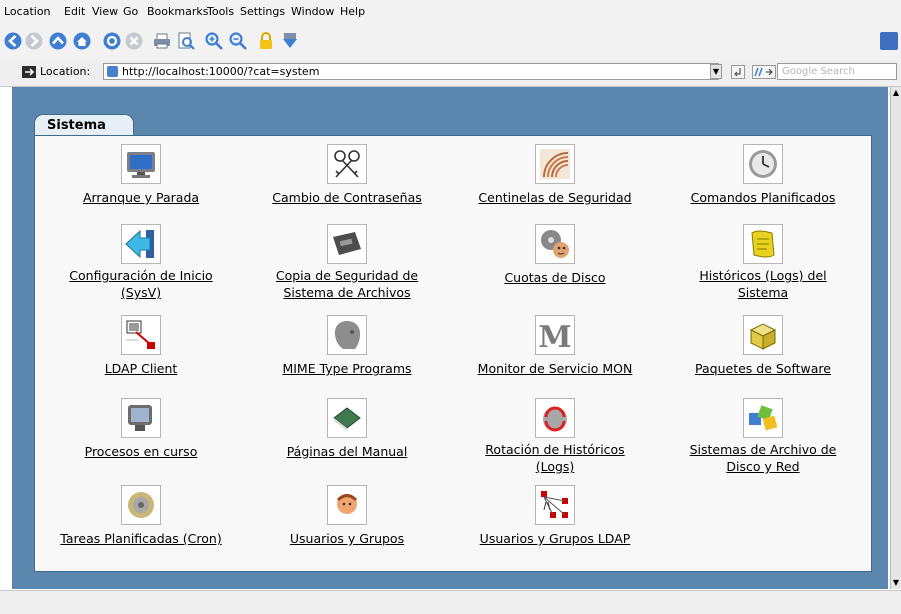  Describe the element at coordinates (27, 12) in the screenshot. I see `menu-location: Location` at that location.